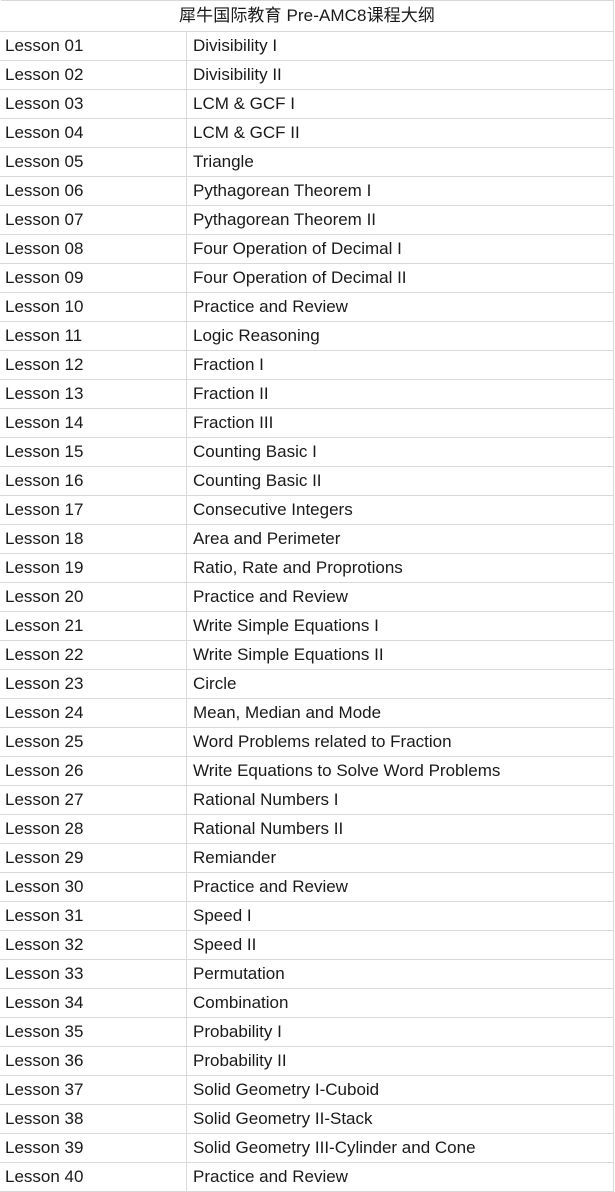  What do you see at coordinates (93, 394) in the screenshot?
I see `lesson-number-cell: Lesson 13` at bounding box center [93, 394].